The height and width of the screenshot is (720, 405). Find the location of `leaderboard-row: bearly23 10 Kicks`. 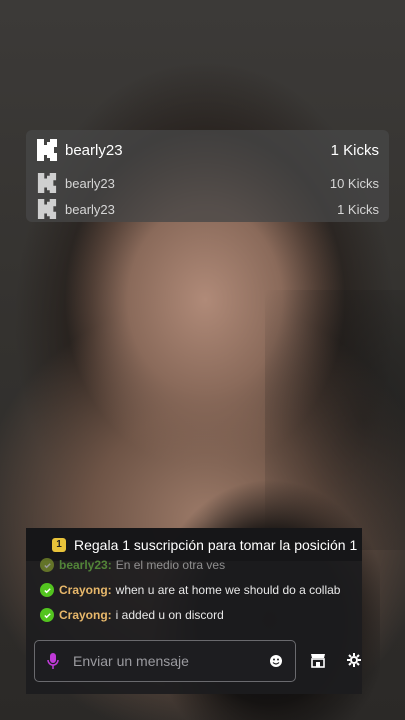

leaderboard-row: bearly23 10 Kicks is located at coordinates (207, 183).